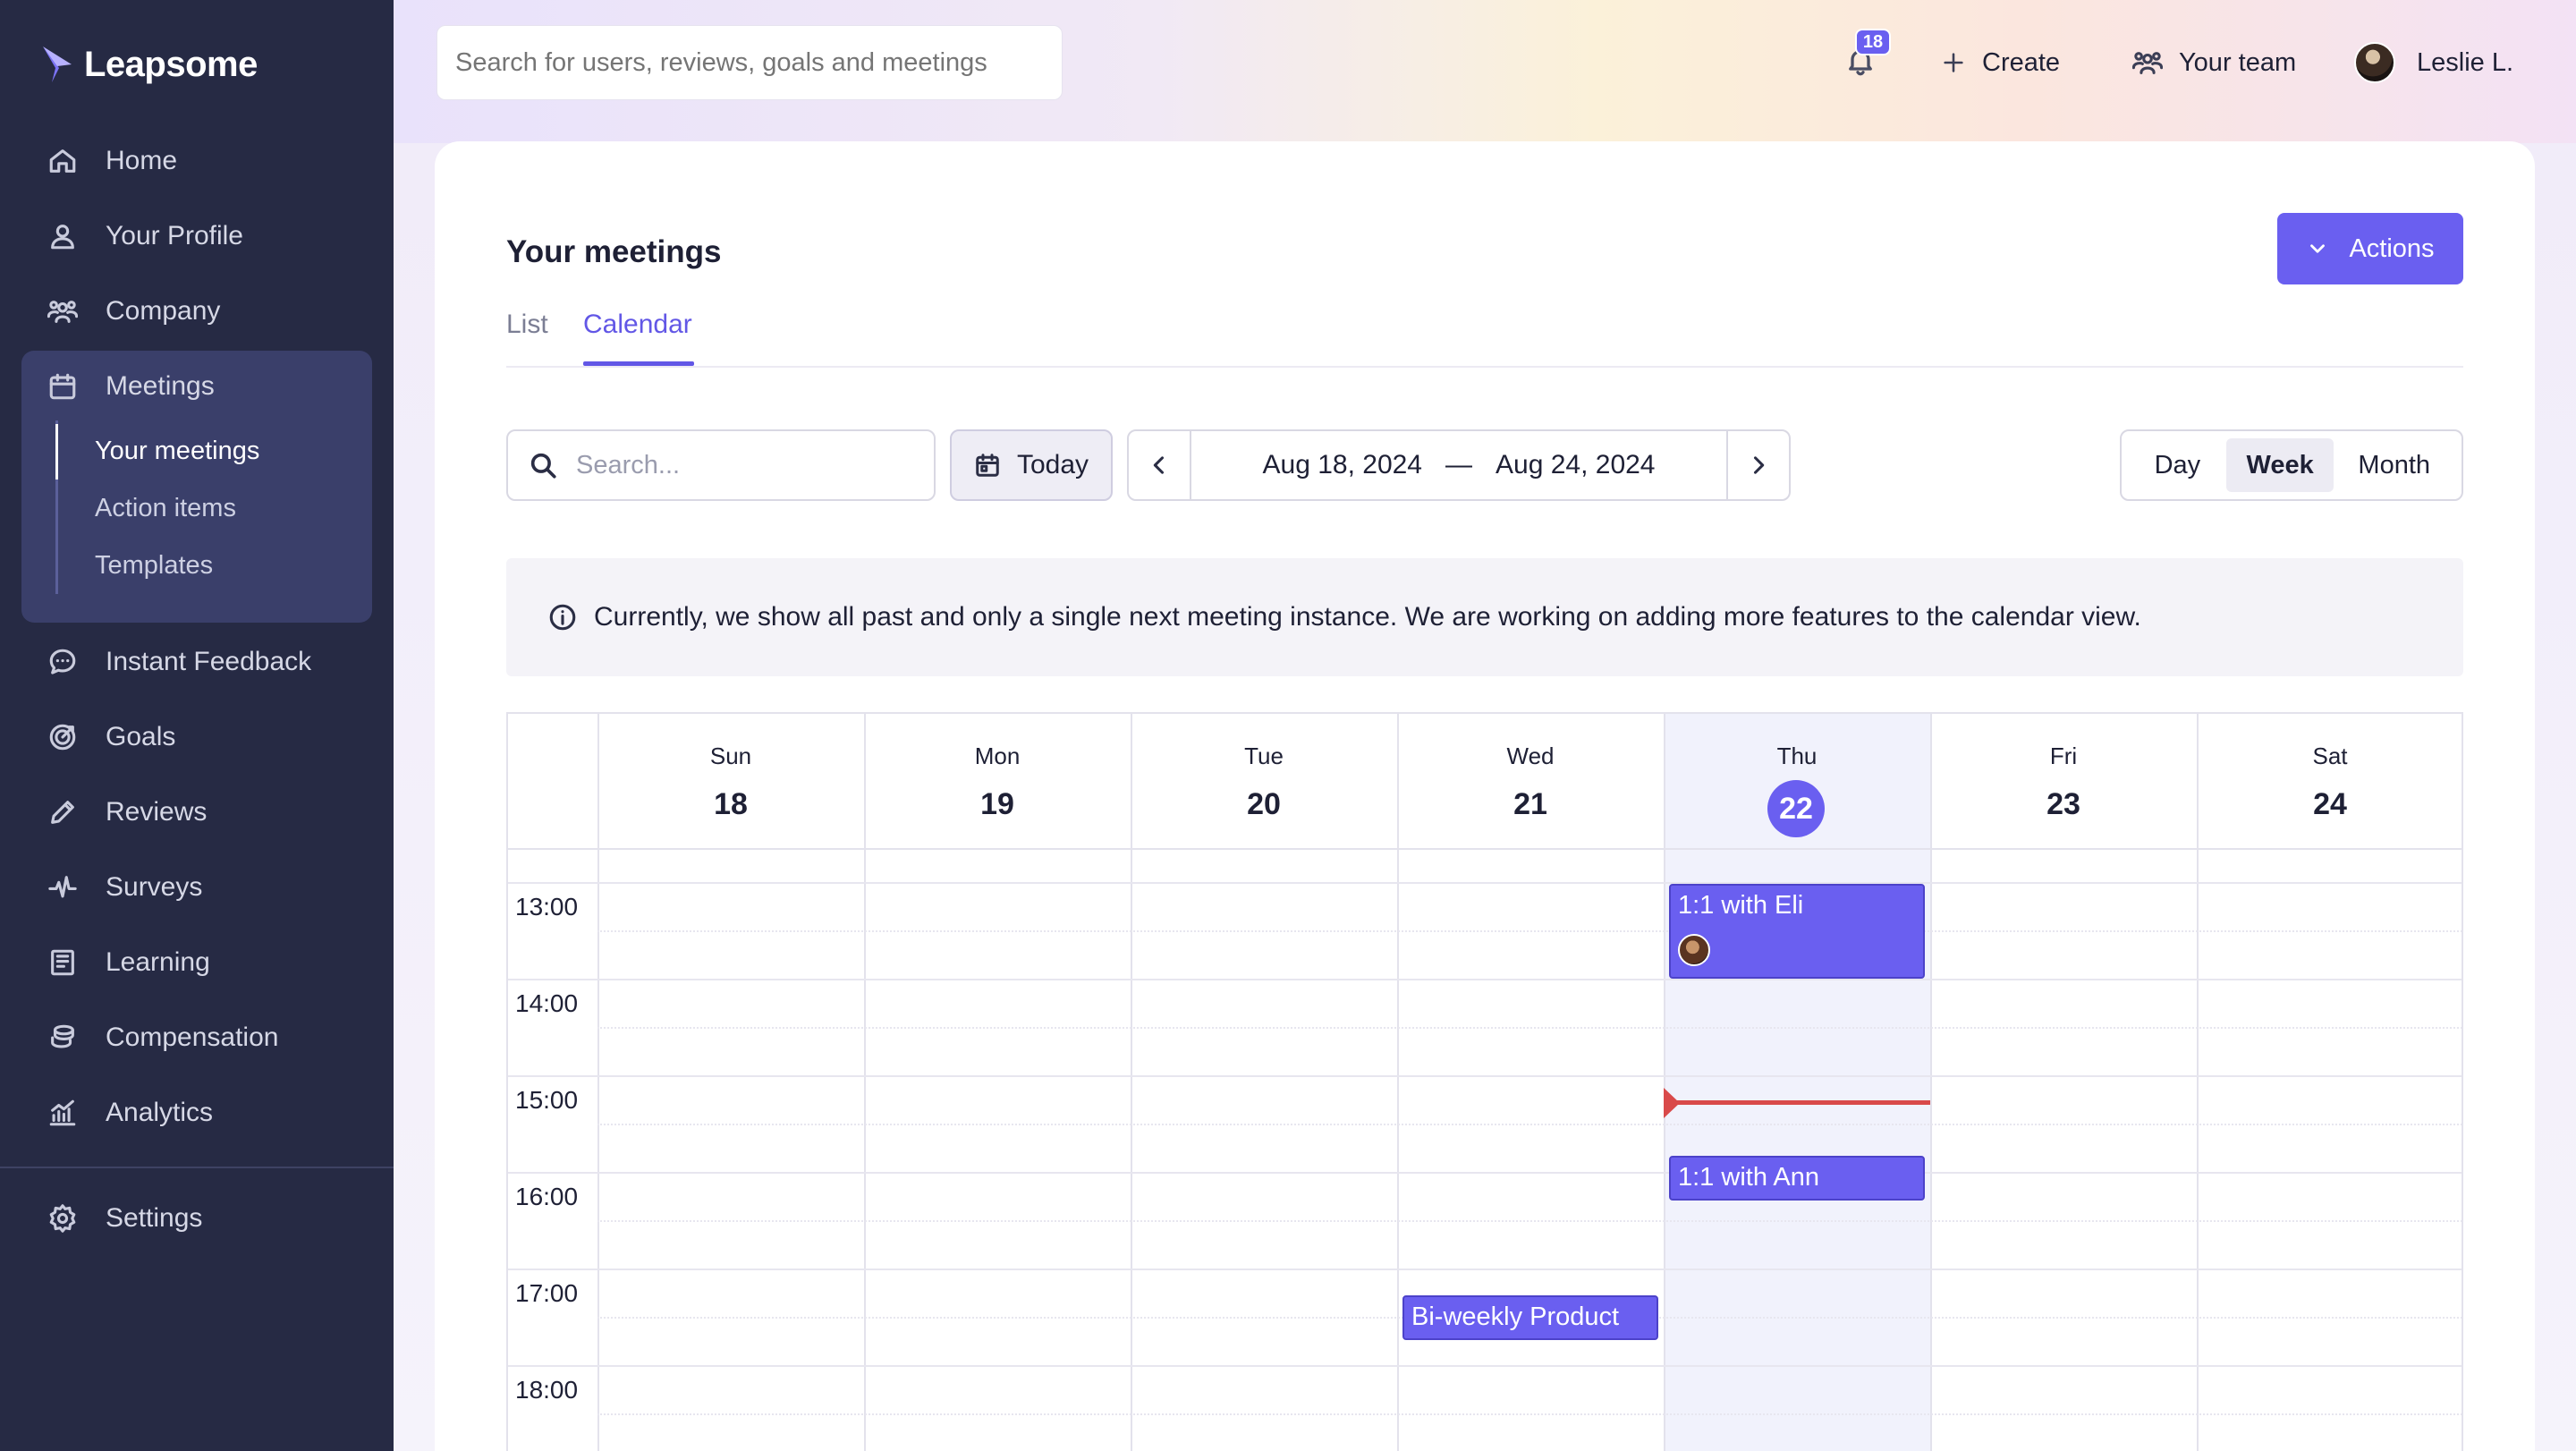 The height and width of the screenshot is (1451, 2576). What do you see at coordinates (1873, 42) in the screenshot?
I see `notifications-count-badge: 18` at bounding box center [1873, 42].